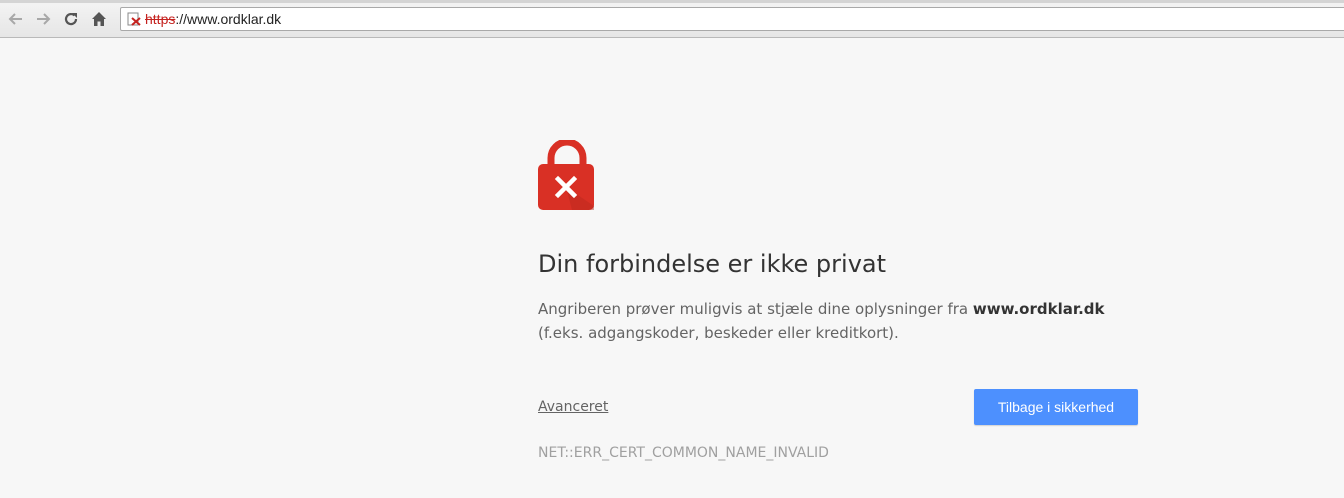 The height and width of the screenshot is (498, 1344). Describe the element at coordinates (712, 264) in the screenshot. I see `page-title: Din forbindelse er ikke privat` at that location.